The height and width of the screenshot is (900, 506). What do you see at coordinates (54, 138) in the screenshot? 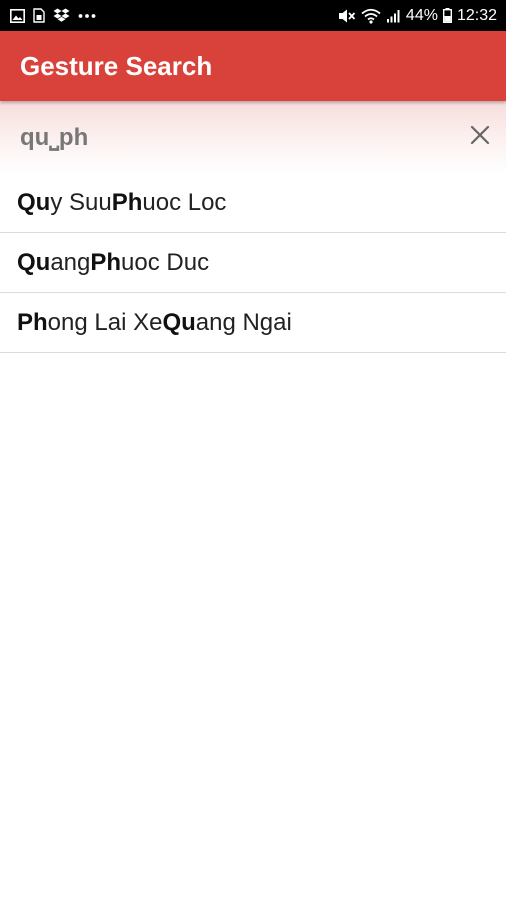
I see `search-query: qu⎵ph` at bounding box center [54, 138].